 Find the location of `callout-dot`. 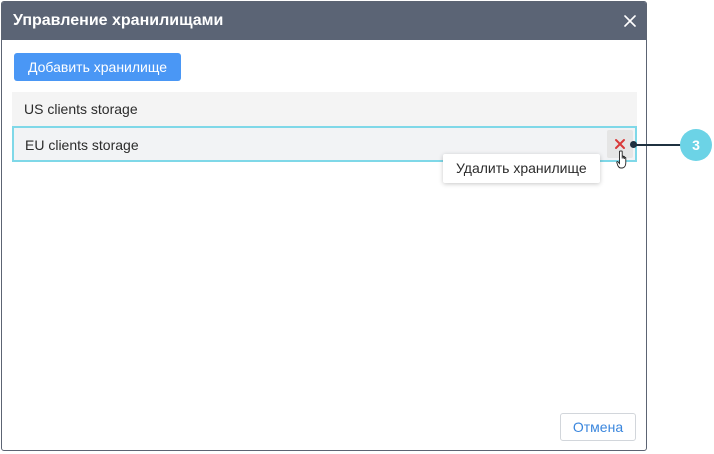

callout-dot is located at coordinates (633, 144).